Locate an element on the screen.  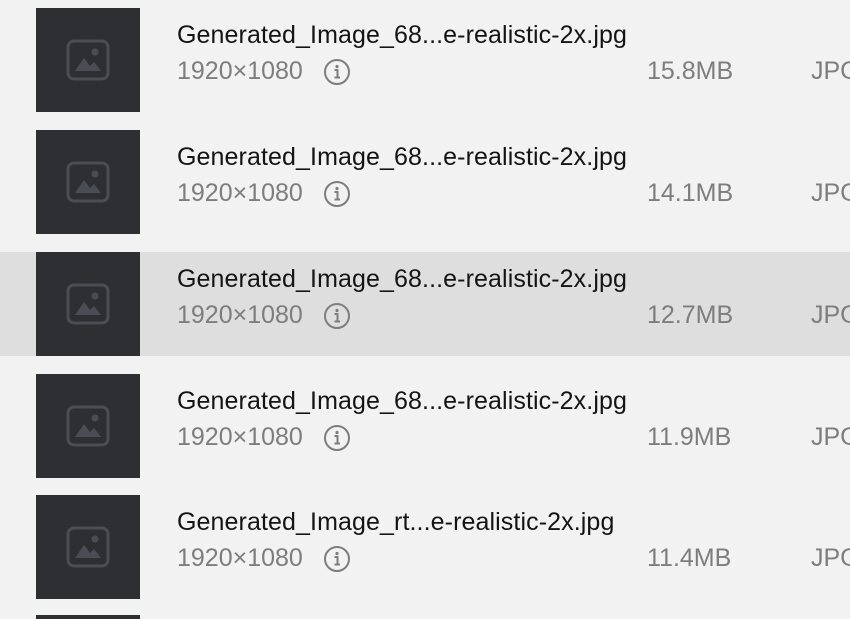
file-size: 11.9MB is located at coordinates (689, 437).